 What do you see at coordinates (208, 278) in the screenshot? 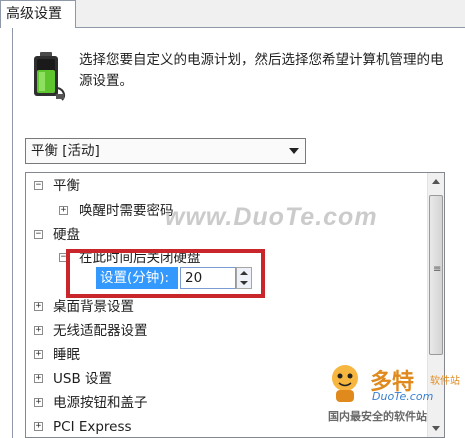
I see `disk-timeout-input: 20` at bounding box center [208, 278].